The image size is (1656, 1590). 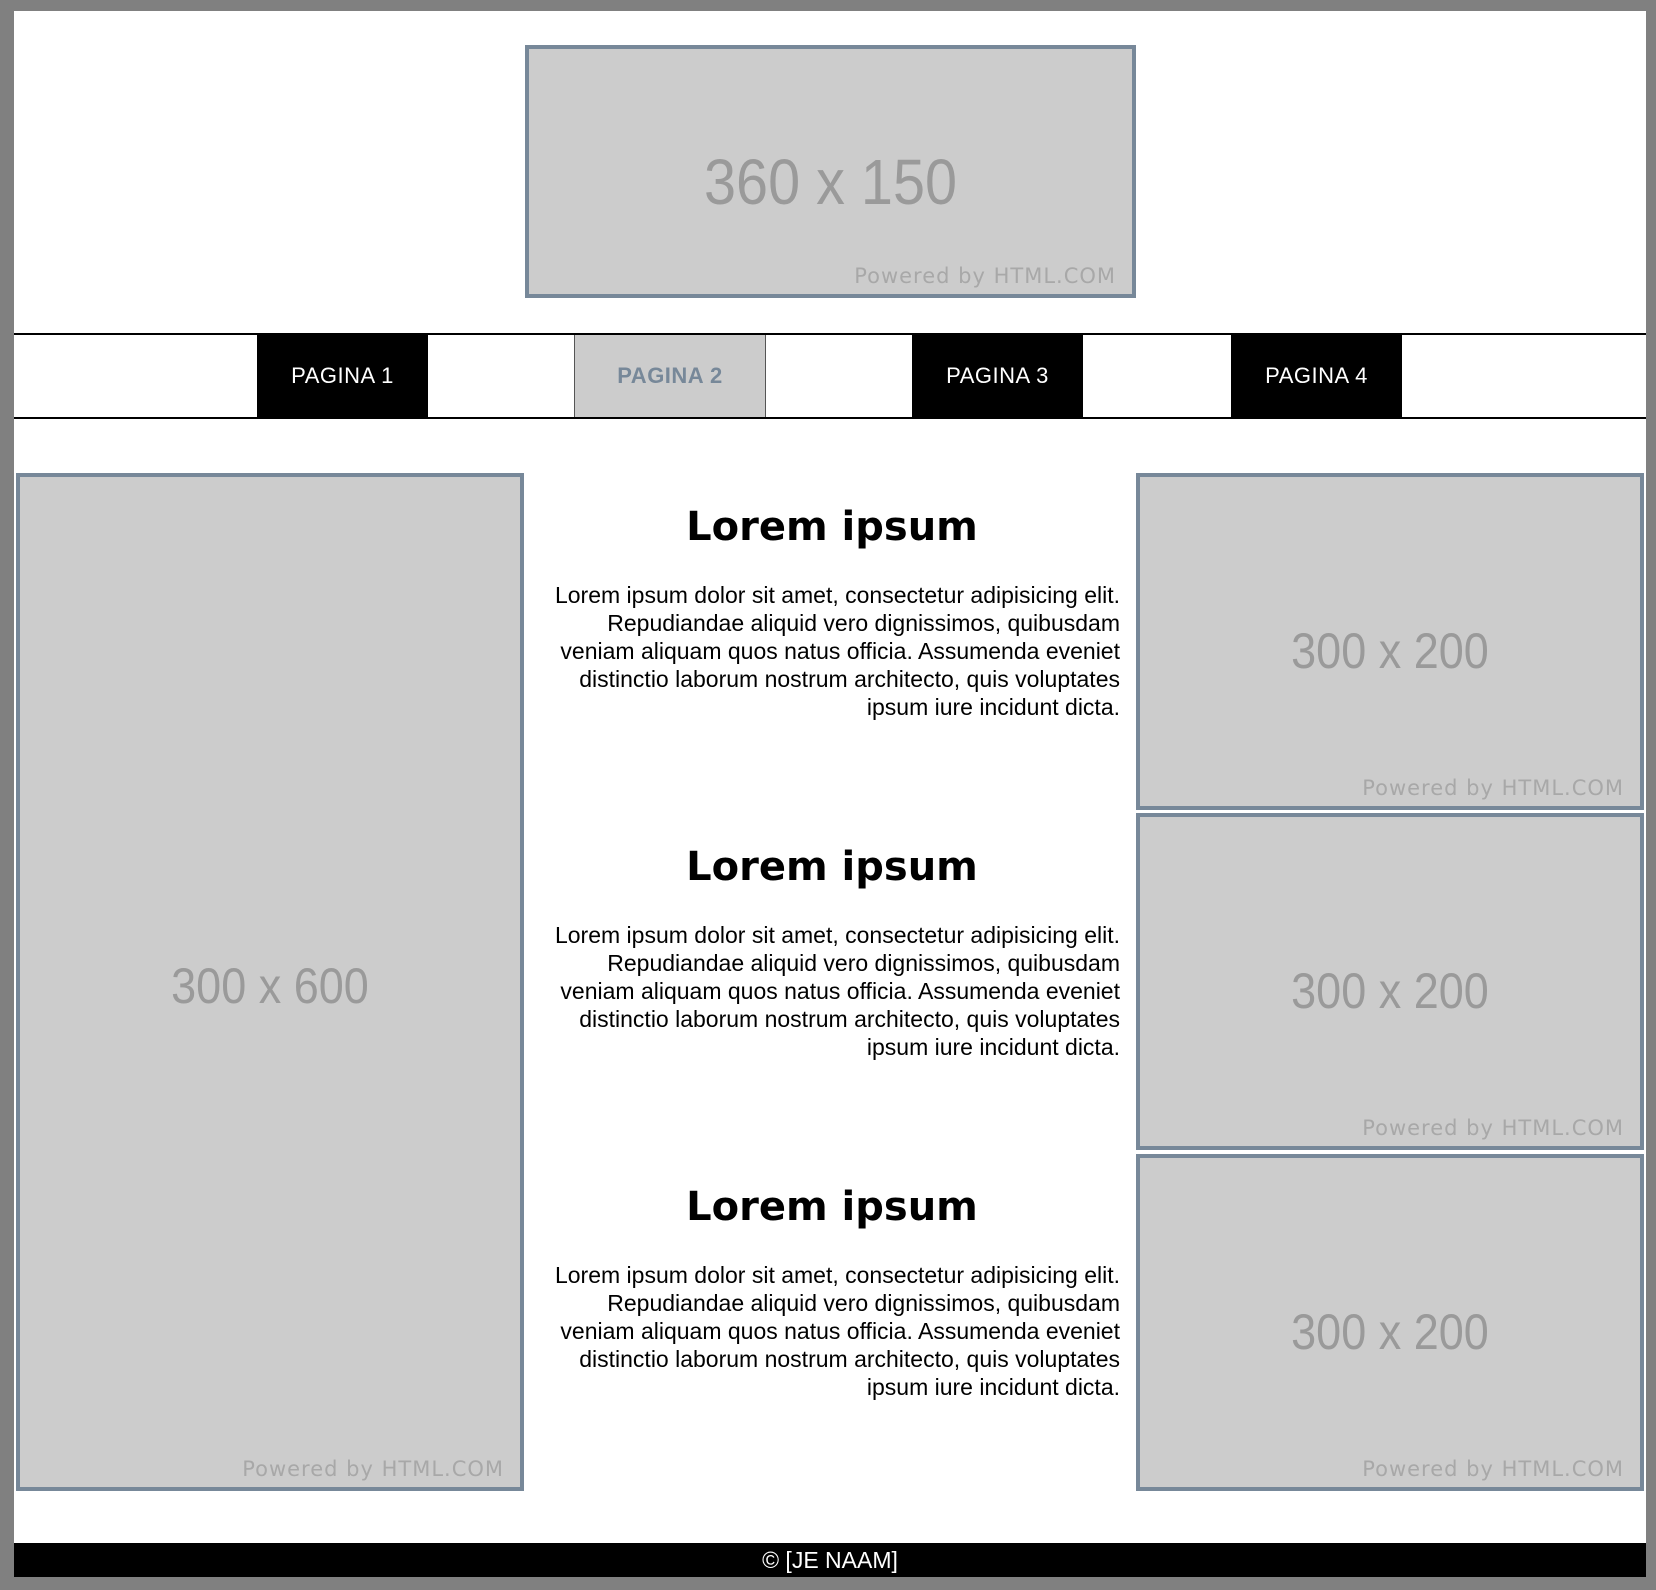 What do you see at coordinates (373, 1469) in the screenshot?
I see `left-ad-powered-label: Powered by HTML.COM` at bounding box center [373, 1469].